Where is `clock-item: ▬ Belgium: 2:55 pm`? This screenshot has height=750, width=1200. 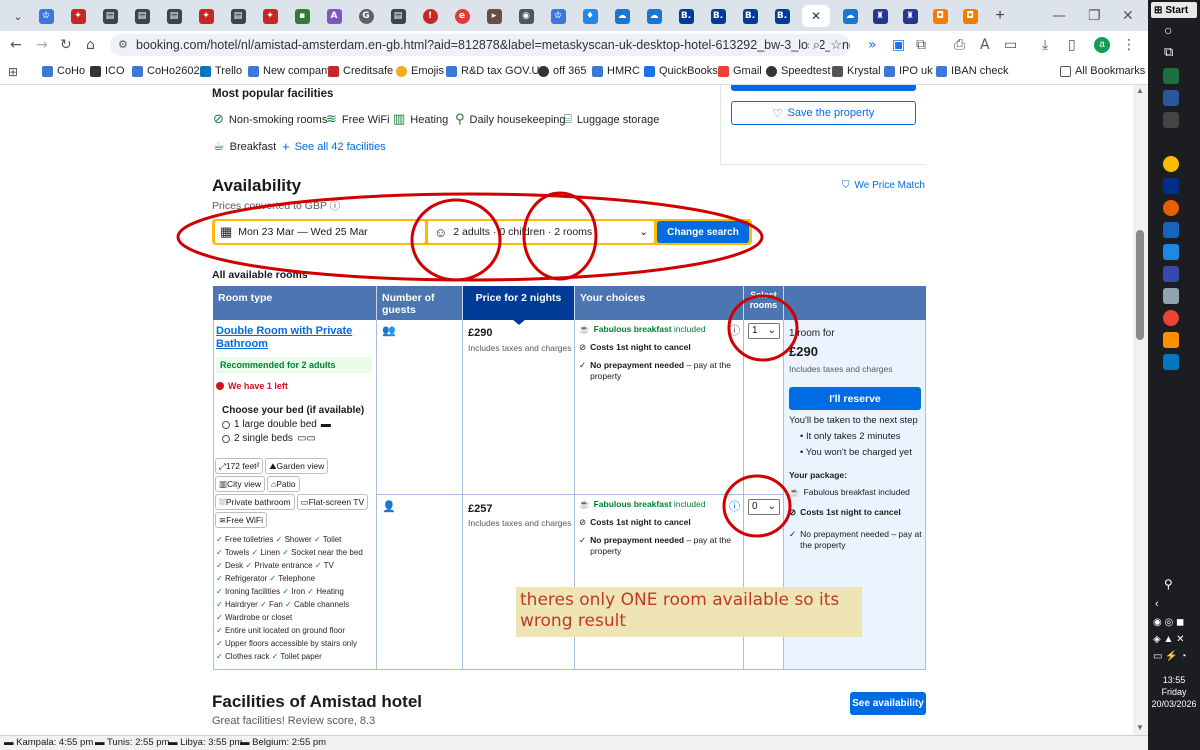 clock-item: ▬ Belgium: 2:55 pm is located at coordinates (283, 742).